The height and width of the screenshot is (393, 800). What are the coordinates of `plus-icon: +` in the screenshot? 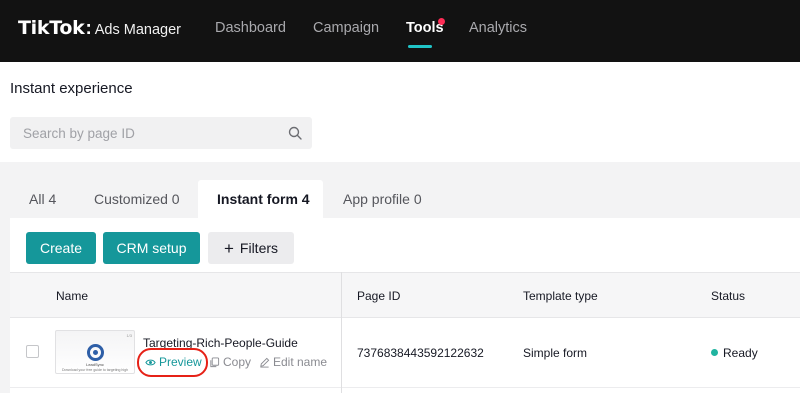 It's located at (228, 248).